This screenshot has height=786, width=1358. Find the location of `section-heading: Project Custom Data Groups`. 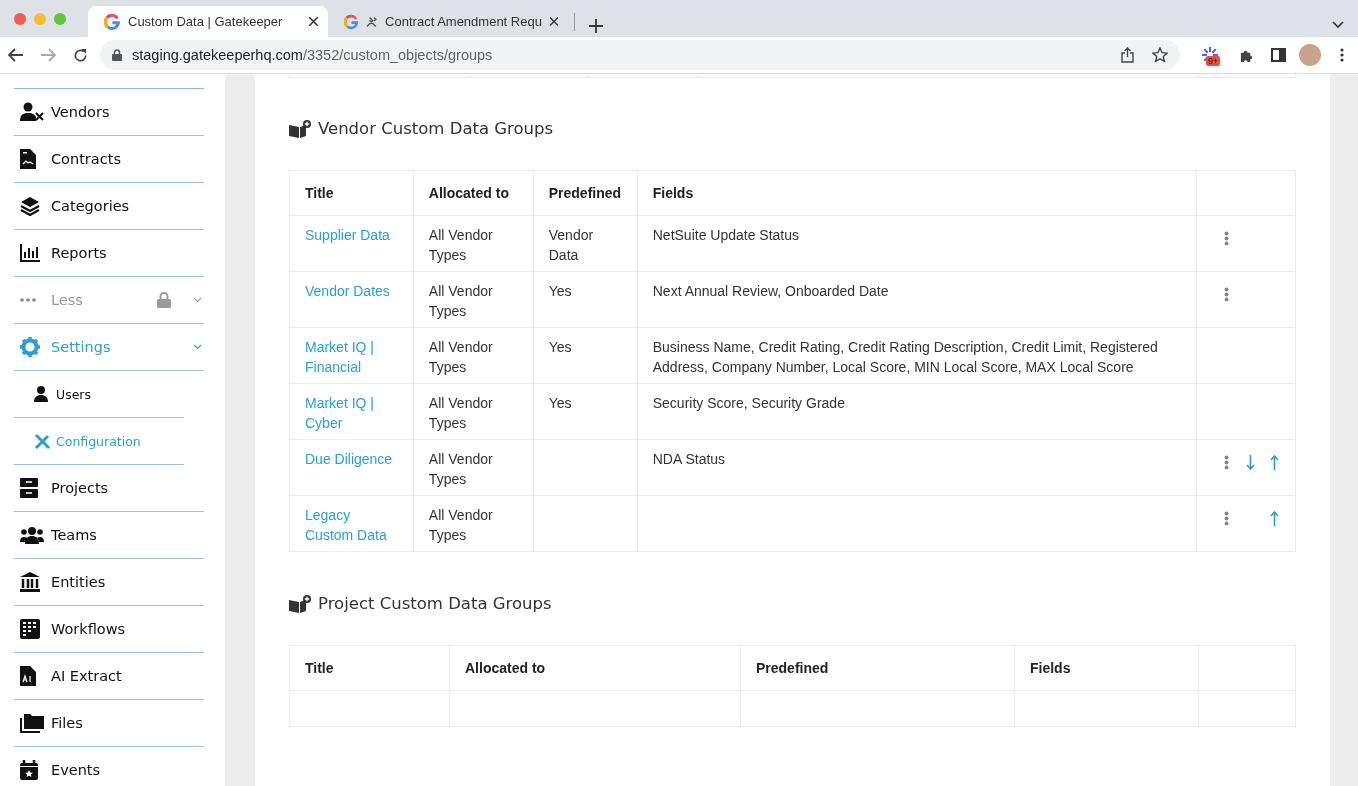

section-heading: Project Custom Data Groups is located at coordinates (435, 603).